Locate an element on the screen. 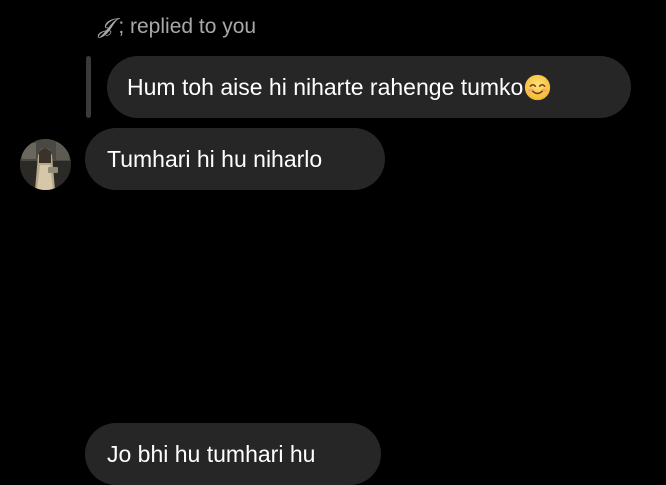 Image resolution: width=666 pixels, height=485 pixels. message-bubble: Jo bhi hu tumhari hu is located at coordinates (233, 454).